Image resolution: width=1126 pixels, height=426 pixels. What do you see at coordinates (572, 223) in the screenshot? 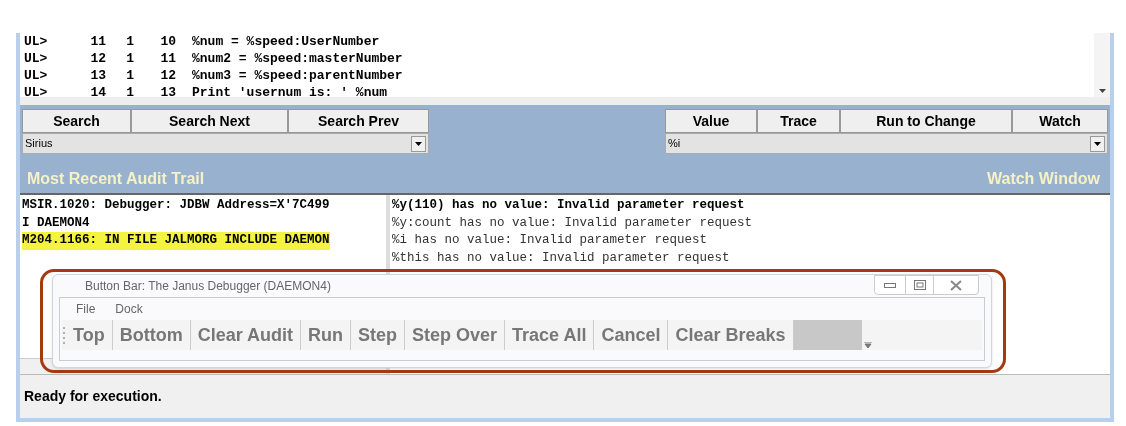
I see `watch-line: %y:count has no value: Invalid parameter request` at bounding box center [572, 223].